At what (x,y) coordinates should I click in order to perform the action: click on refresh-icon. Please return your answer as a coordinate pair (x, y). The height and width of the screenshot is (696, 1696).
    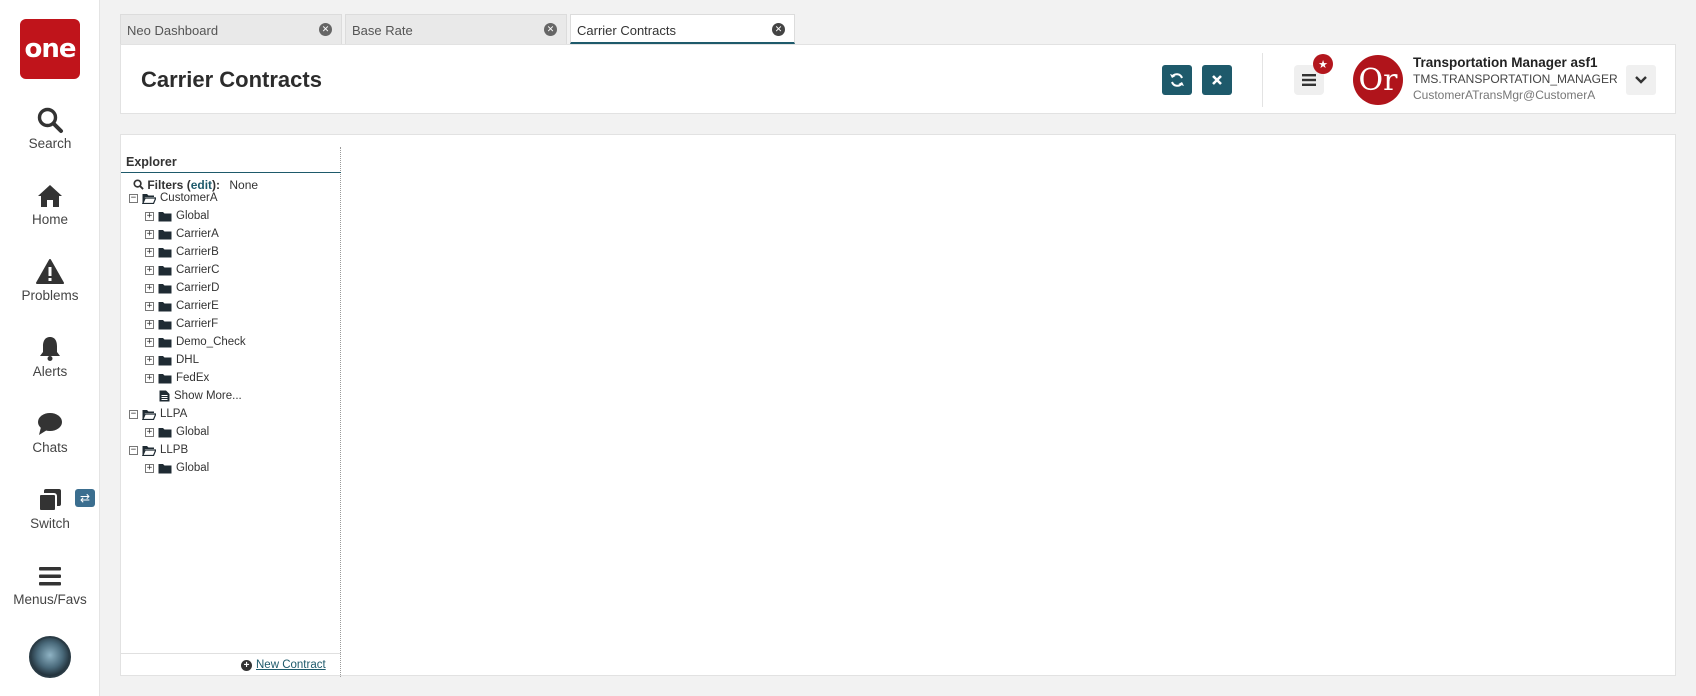
    Looking at the image, I should click on (1177, 80).